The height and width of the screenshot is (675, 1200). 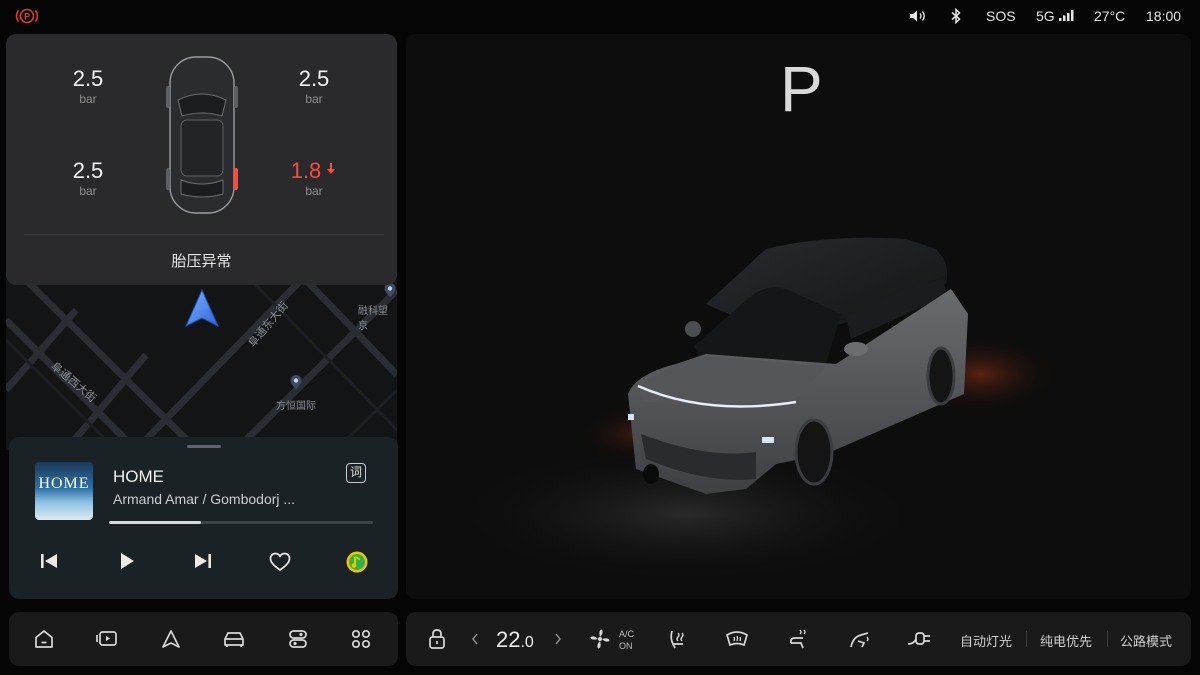 What do you see at coordinates (1066, 15) in the screenshot?
I see `signal-strength-icon` at bounding box center [1066, 15].